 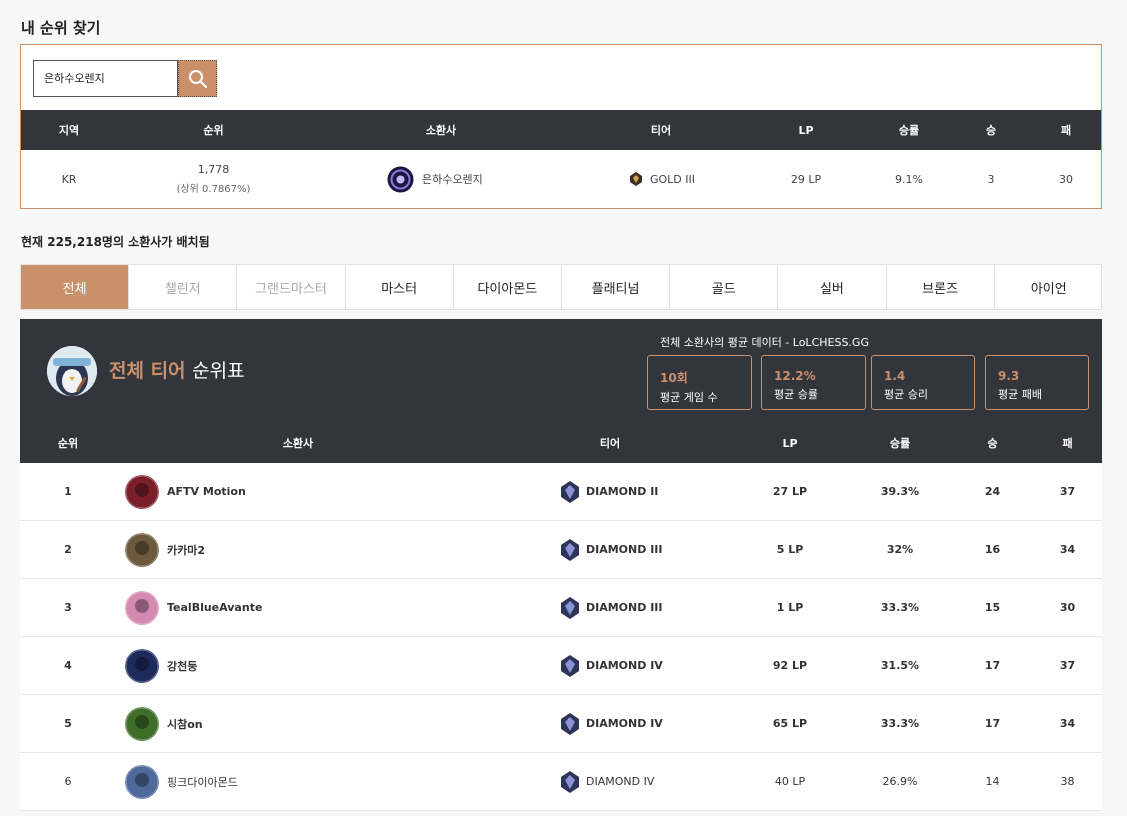 What do you see at coordinates (75, 287) in the screenshot?
I see `tab-all: 전체` at bounding box center [75, 287].